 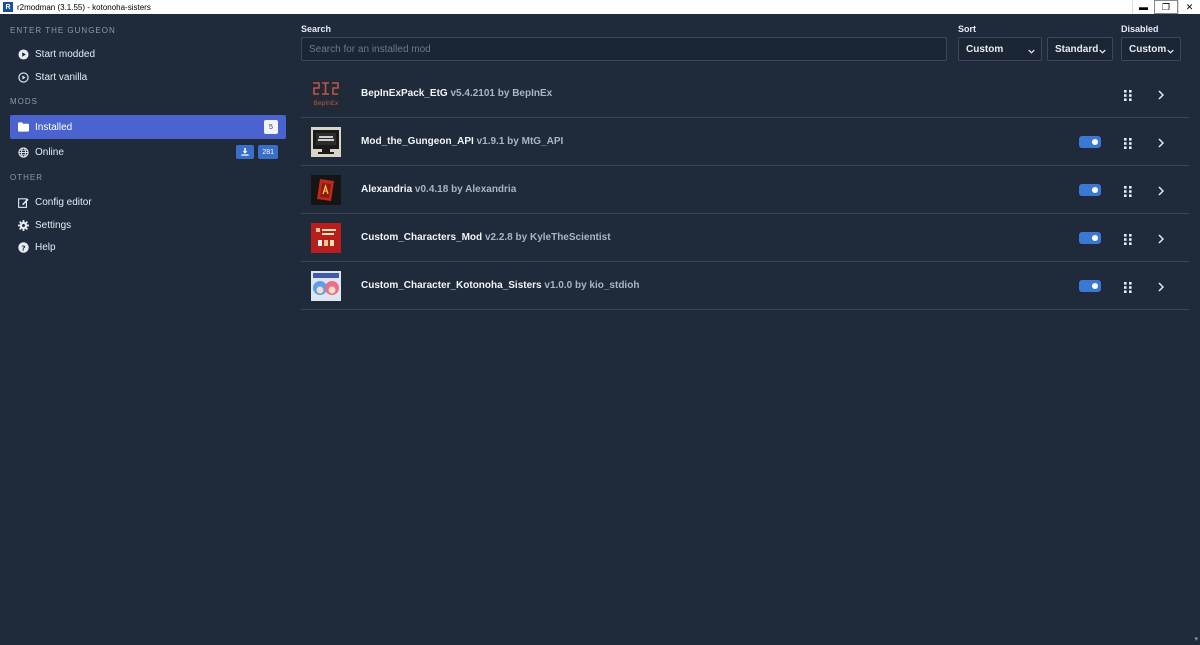 What do you see at coordinates (26, 177) in the screenshot?
I see `sidebar-section-other: OTHER` at bounding box center [26, 177].